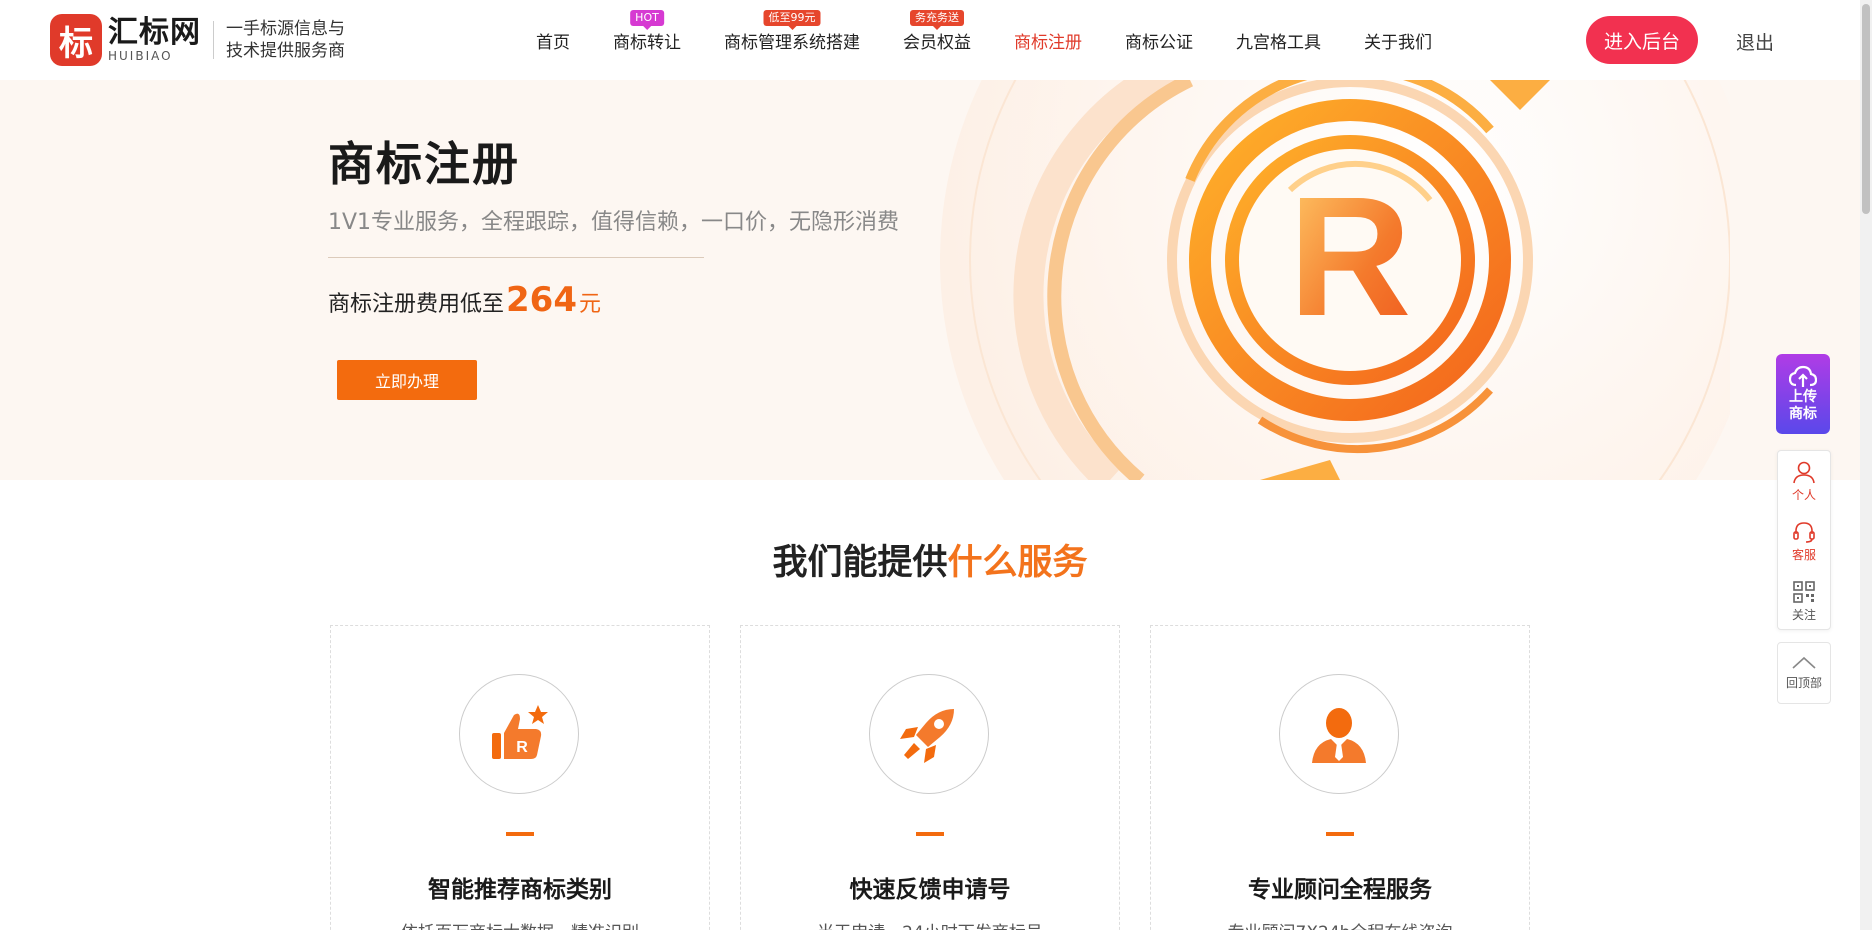 The height and width of the screenshot is (930, 1872). I want to click on card-title: 专业顾问全程服务, so click(1340, 890).